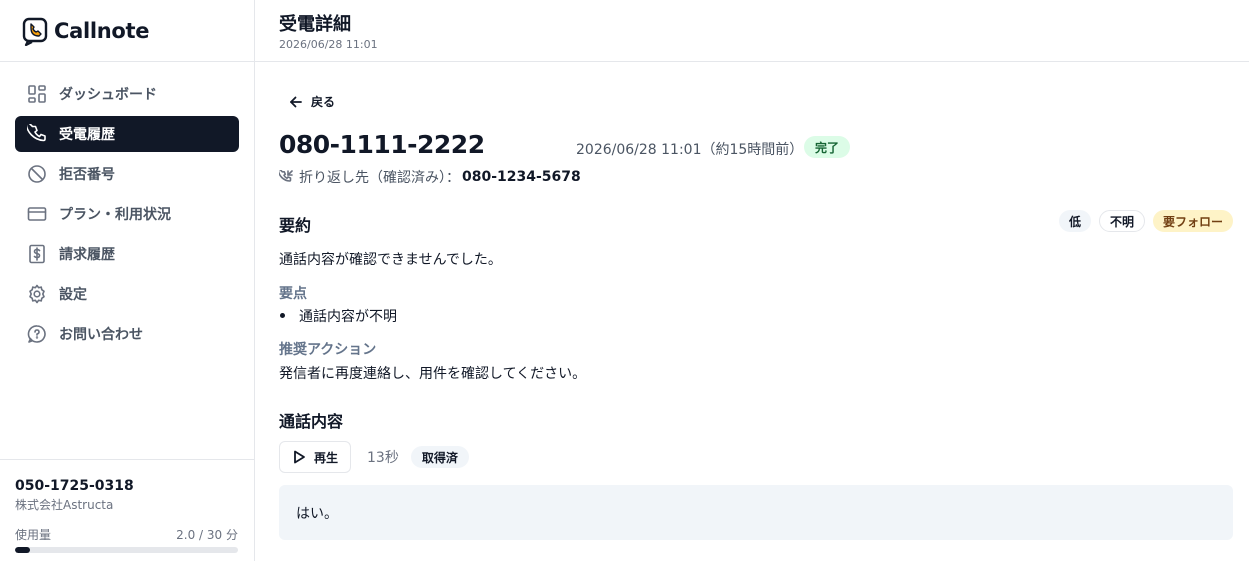  I want to click on list-item: 通話内容が不明, so click(338, 316).